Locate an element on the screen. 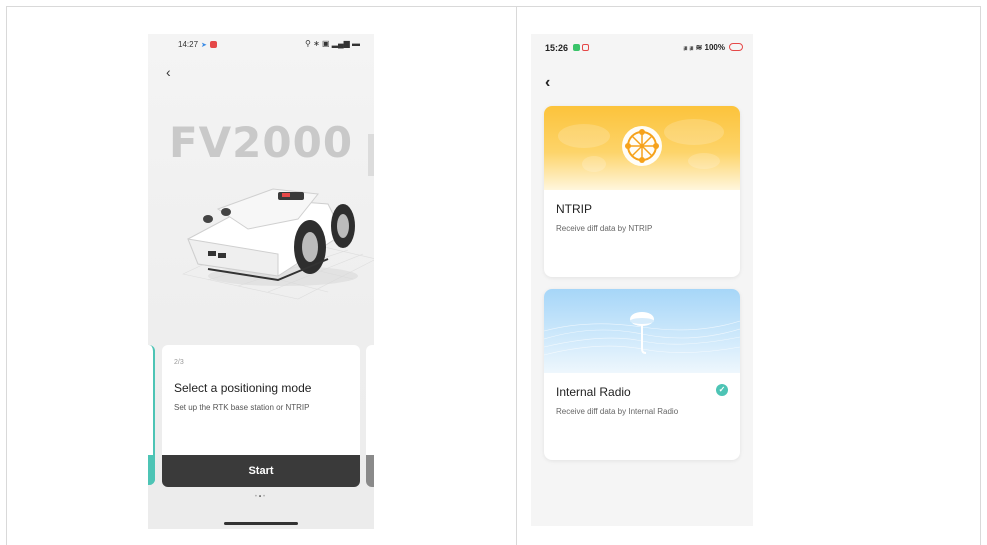  location-icon: ➤ is located at coordinates (204, 45).